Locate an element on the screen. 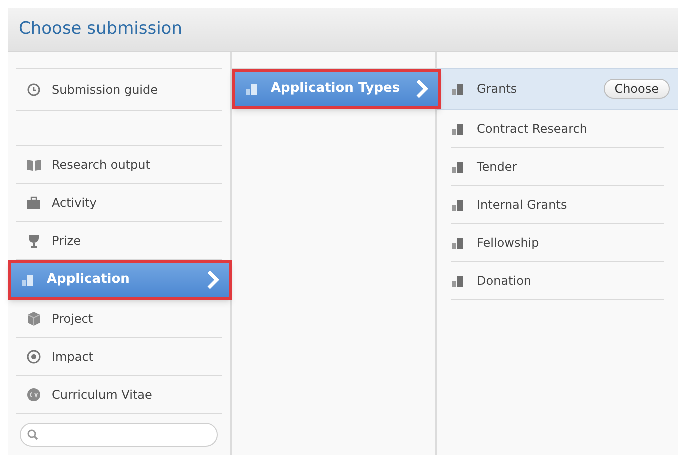 The width and height of the screenshot is (678, 455). search-icon is located at coordinates (33, 435).